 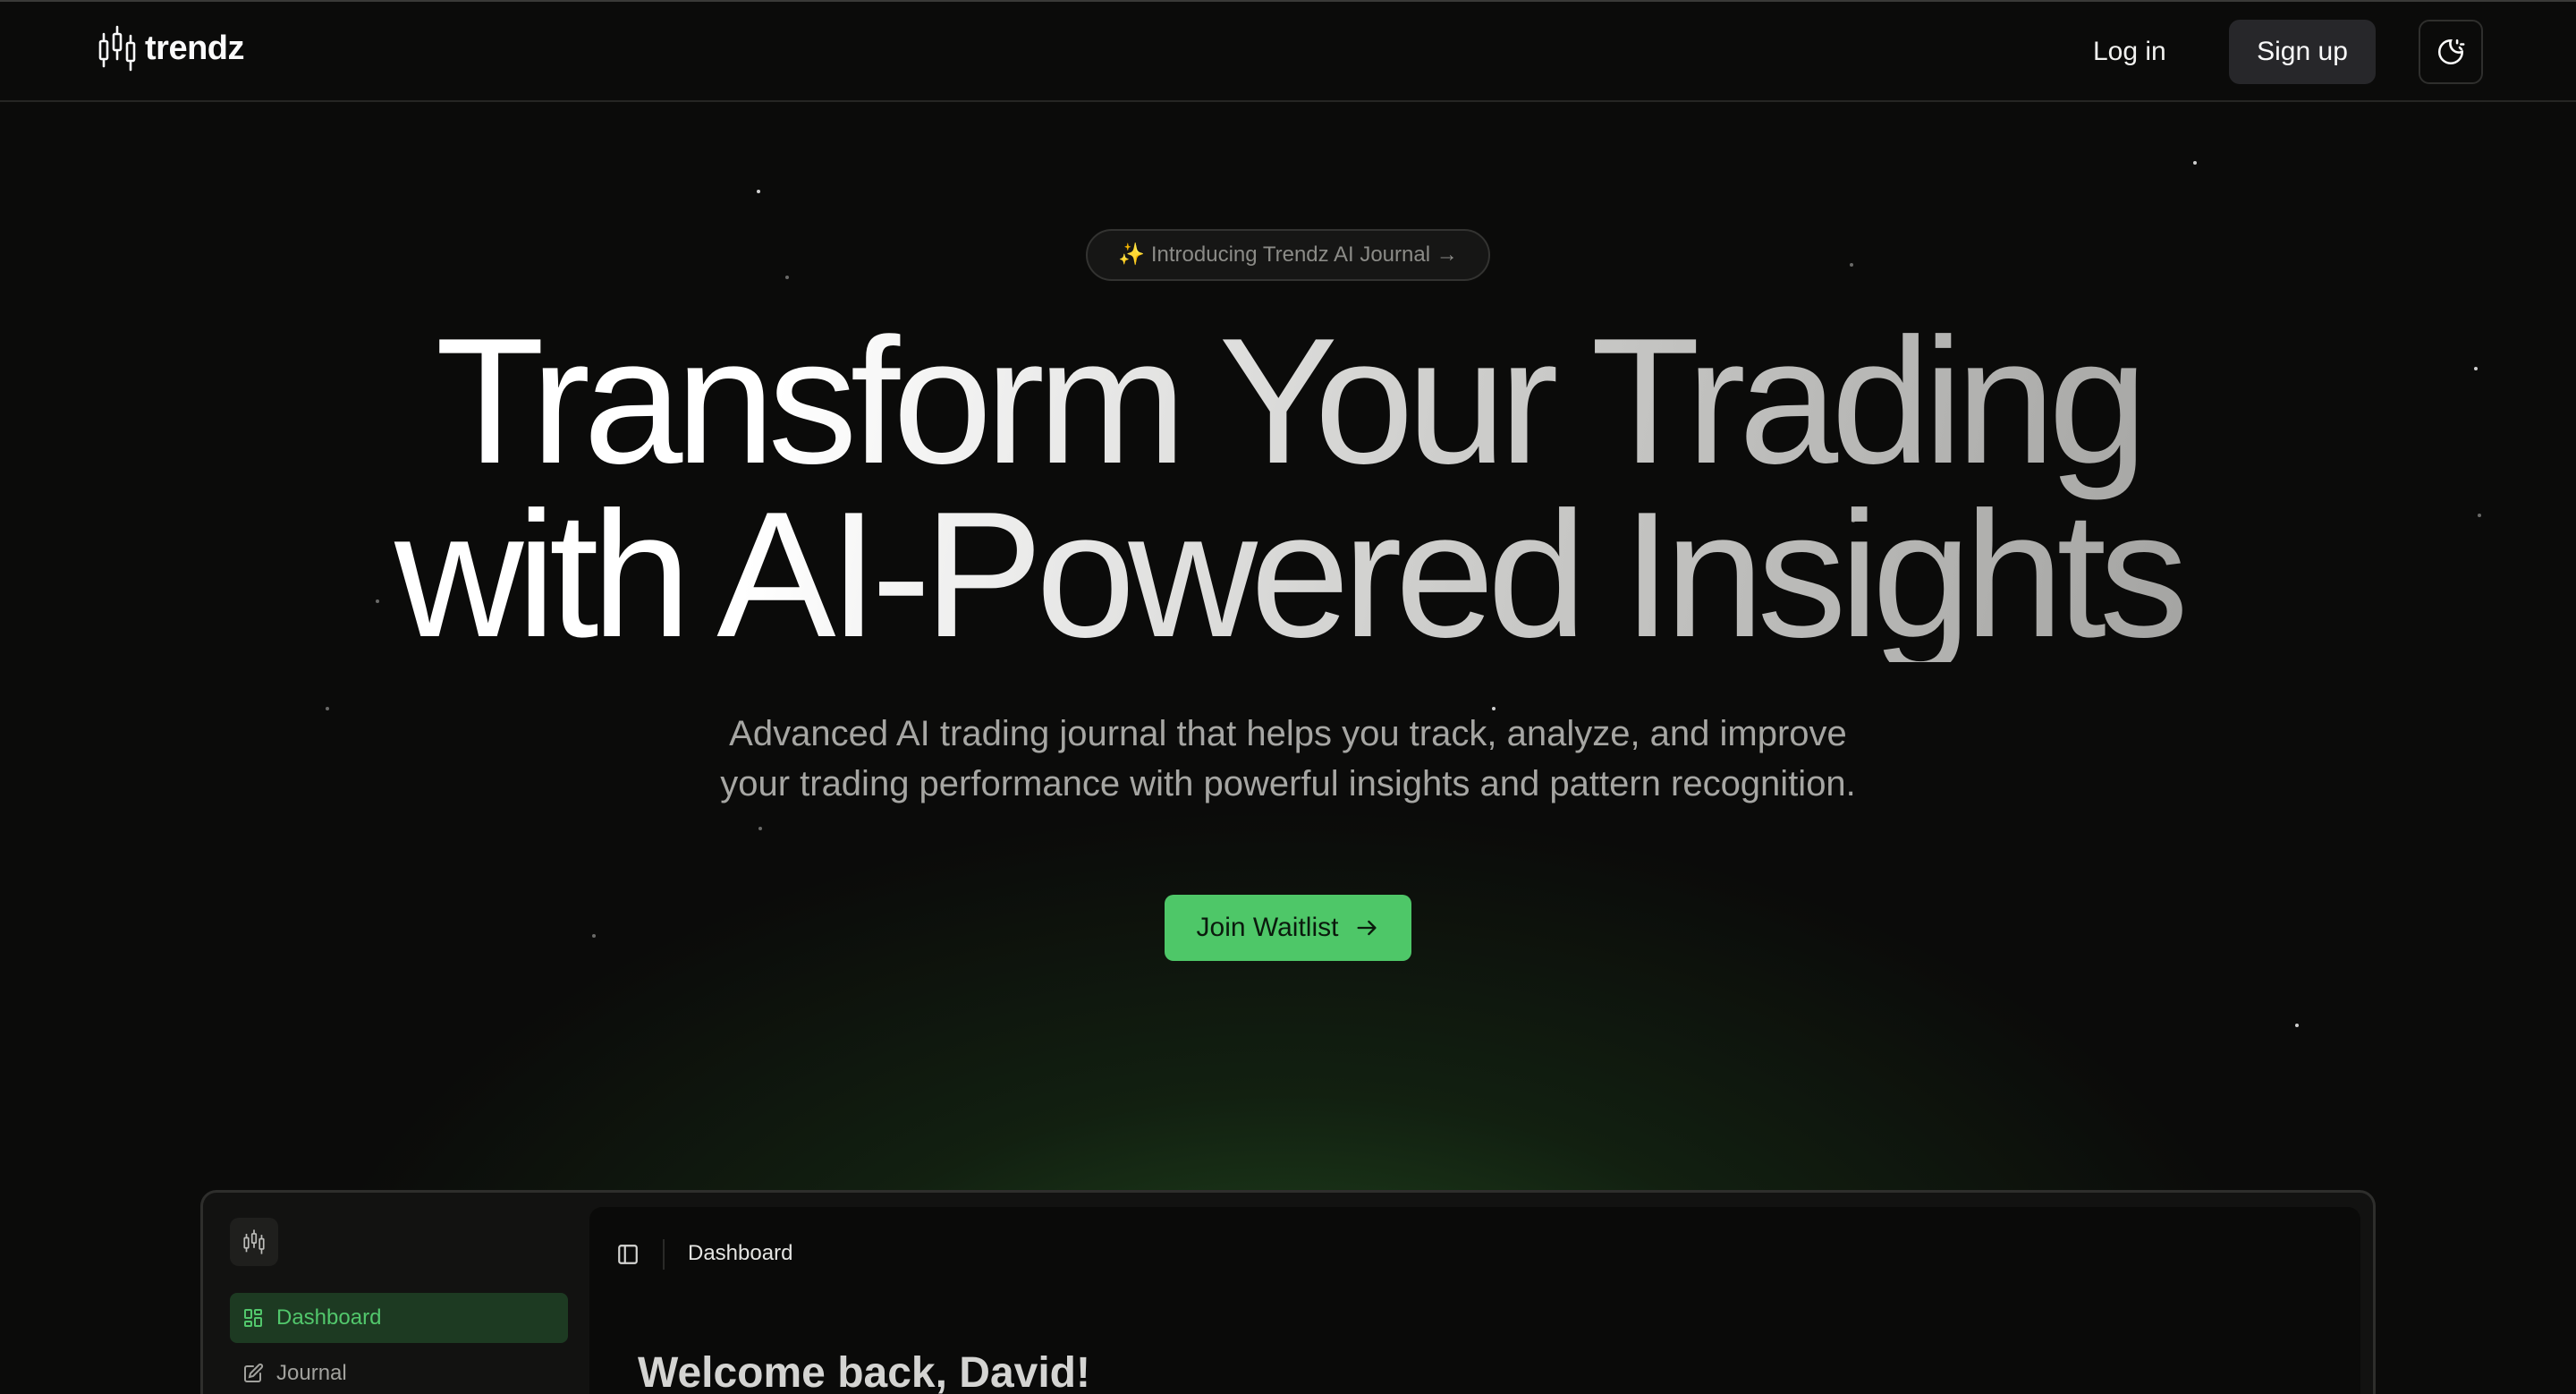 What do you see at coordinates (329, 1317) in the screenshot?
I see `sidebar-item-label: Dashboard` at bounding box center [329, 1317].